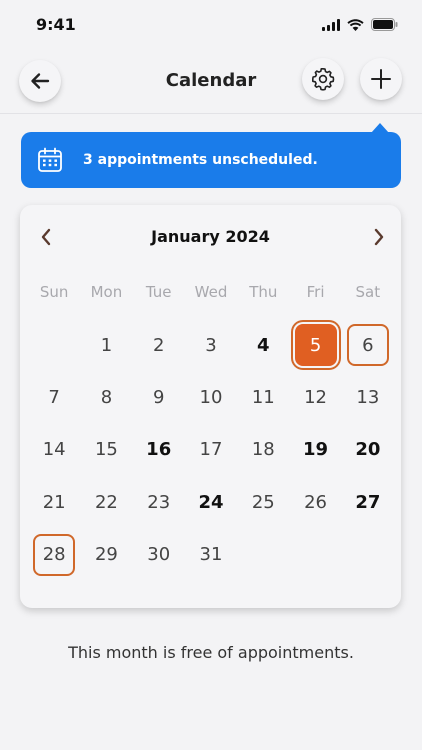 The width and height of the screenshot is (422, 750). What do you see at coordinates (158, 292) in the screenshot?
I see `weekday-label: Tue` at bounding box center [158, 292].